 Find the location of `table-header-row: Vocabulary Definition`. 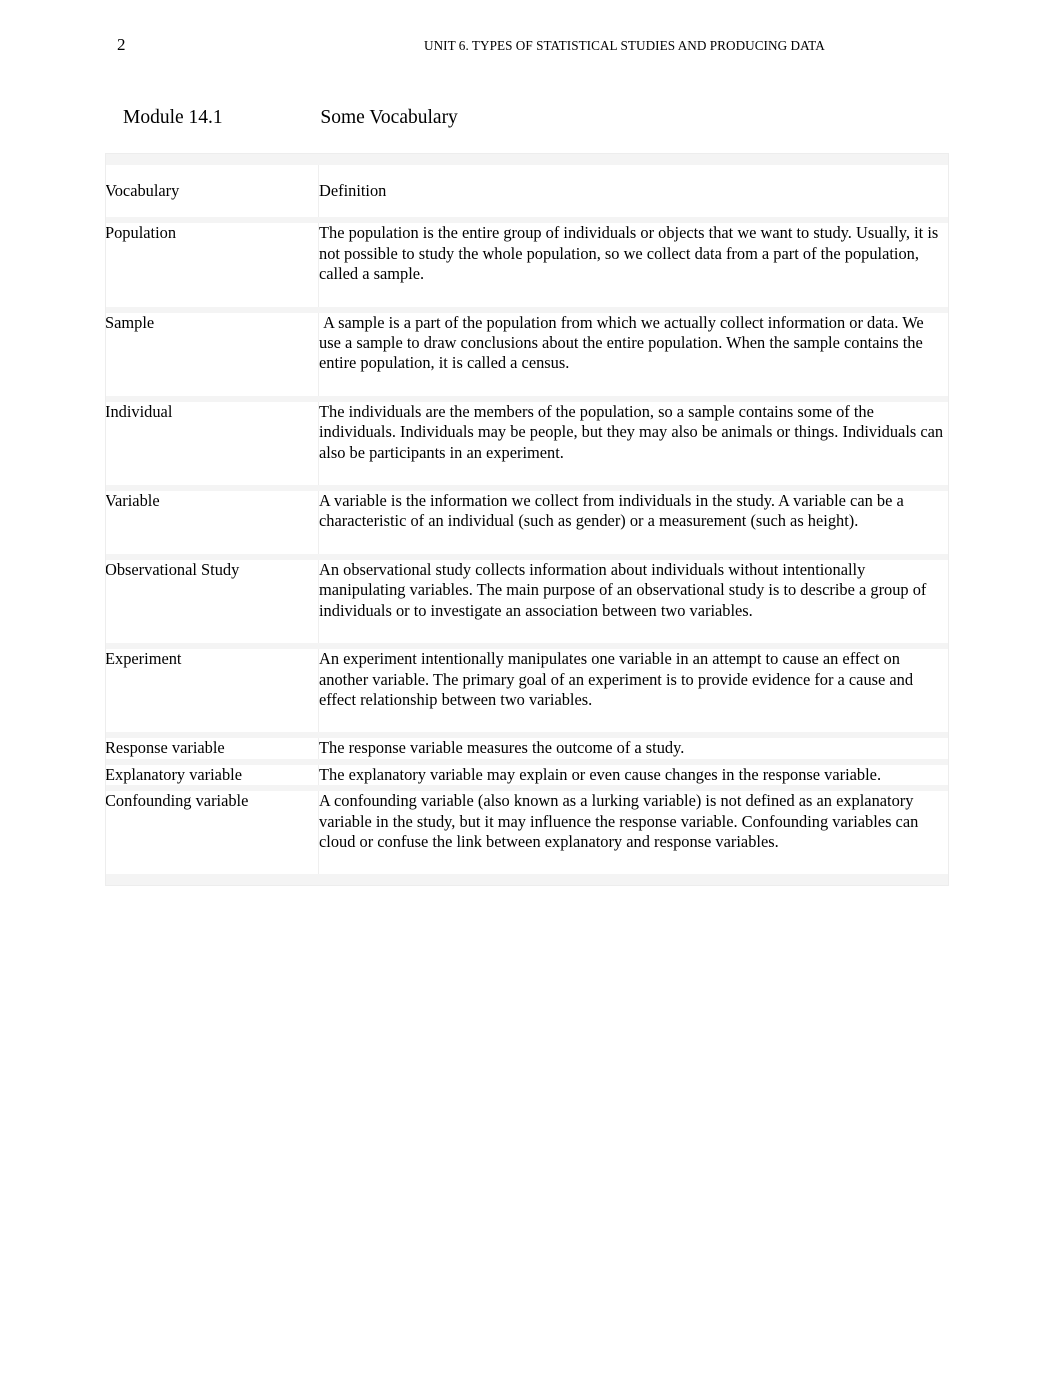

table-header-row: Vocabulary Definition is located at coordinates (527, 191).